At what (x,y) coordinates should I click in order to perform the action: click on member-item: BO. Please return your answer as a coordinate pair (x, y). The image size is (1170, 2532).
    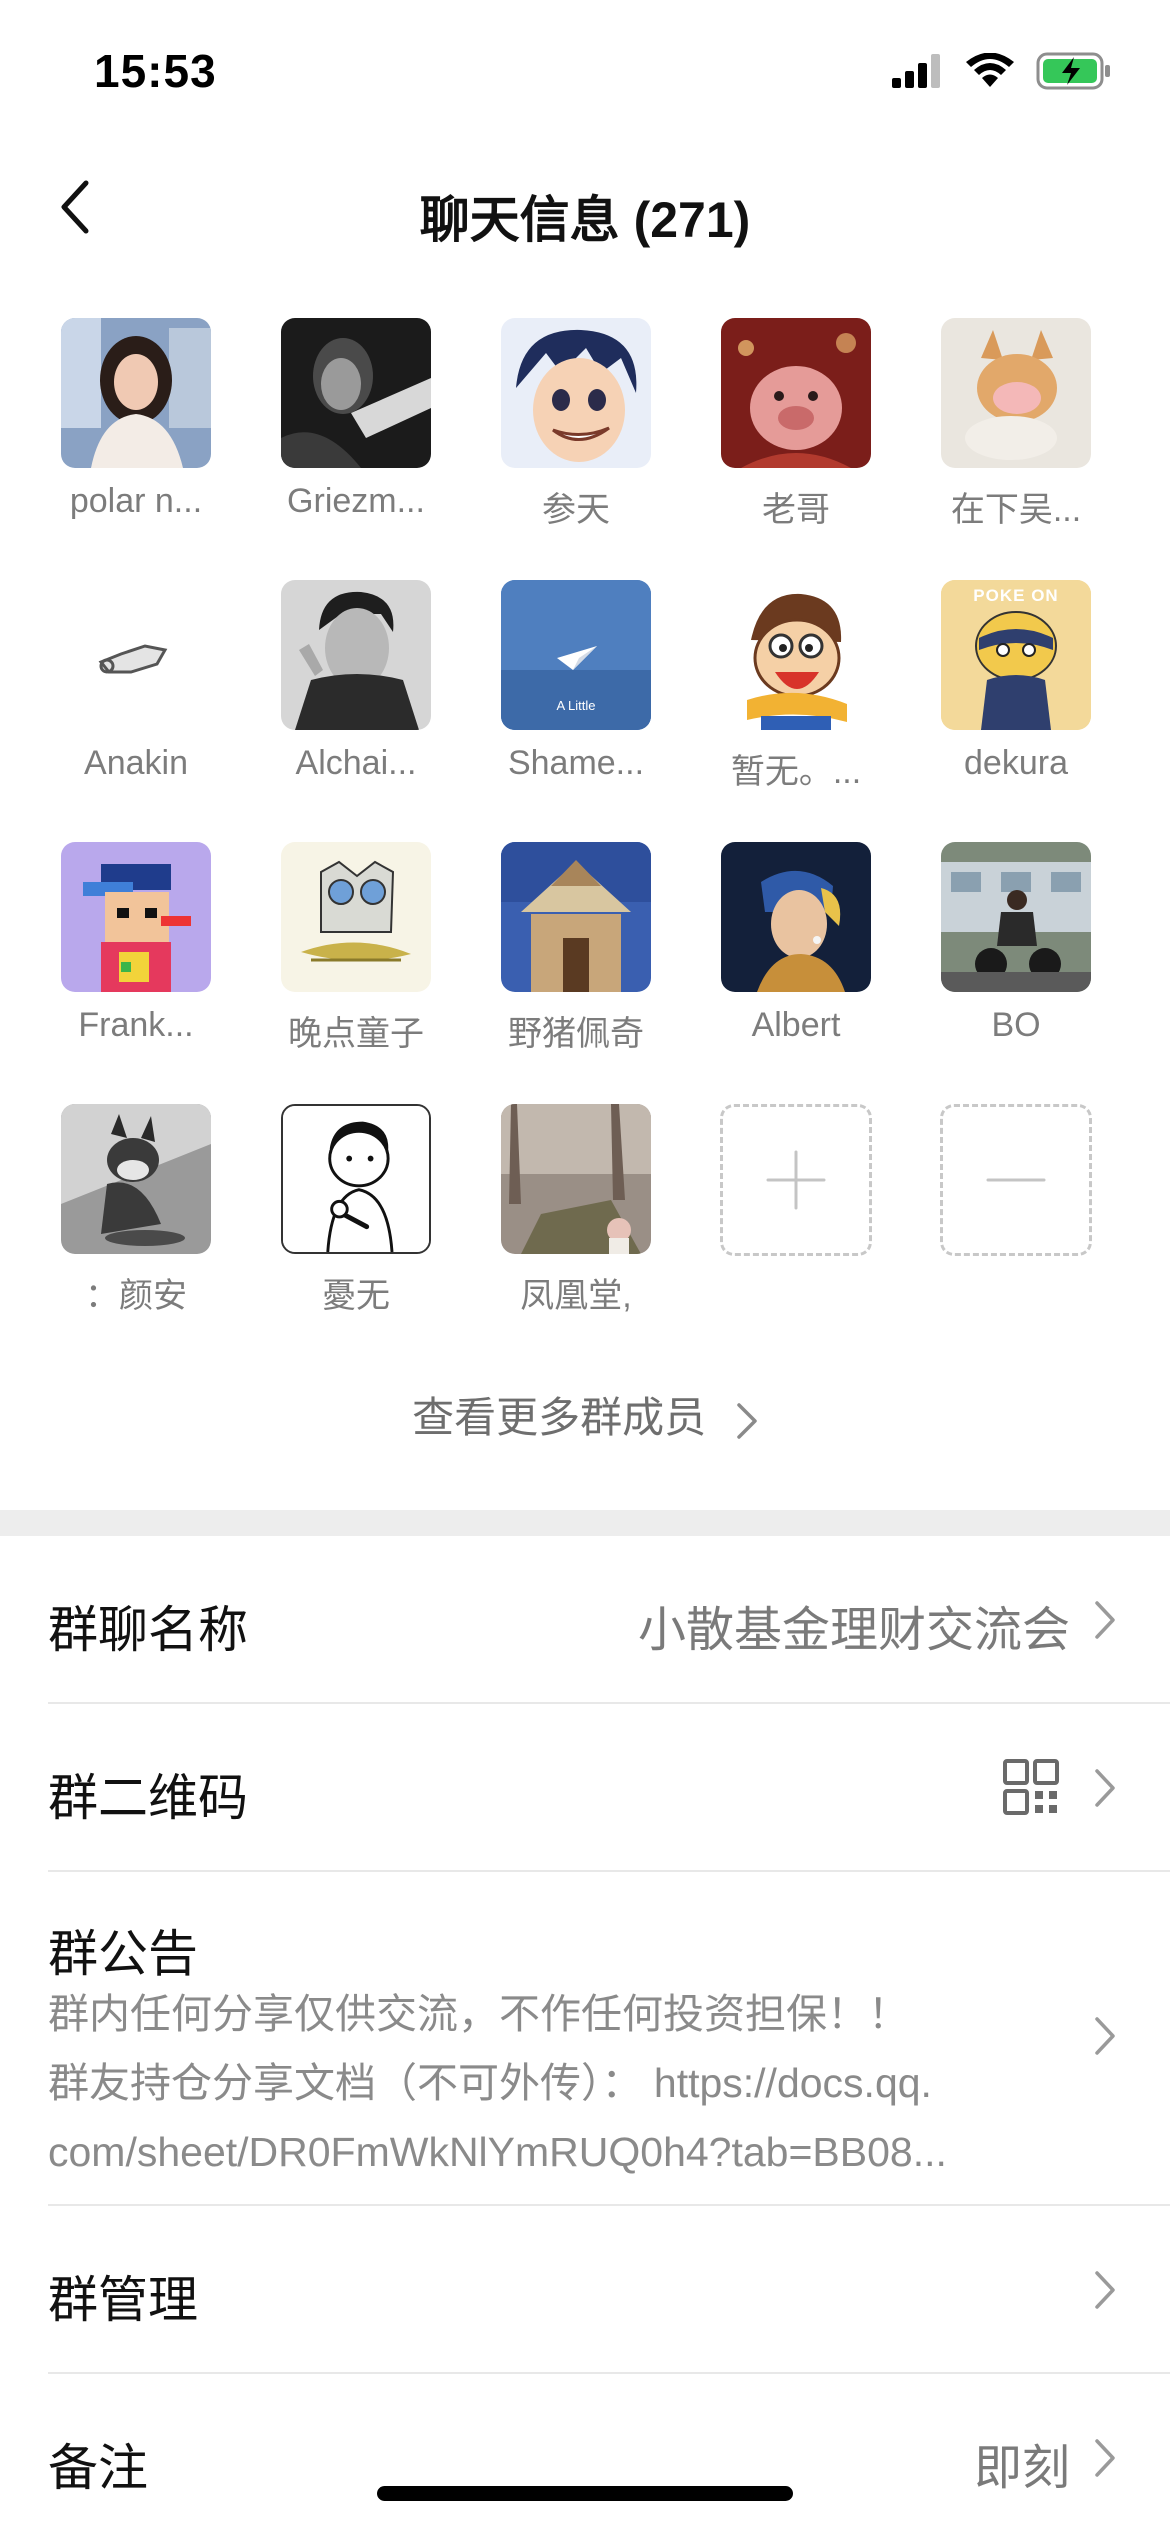
    Looking at the image, I should click on (1016, 943).